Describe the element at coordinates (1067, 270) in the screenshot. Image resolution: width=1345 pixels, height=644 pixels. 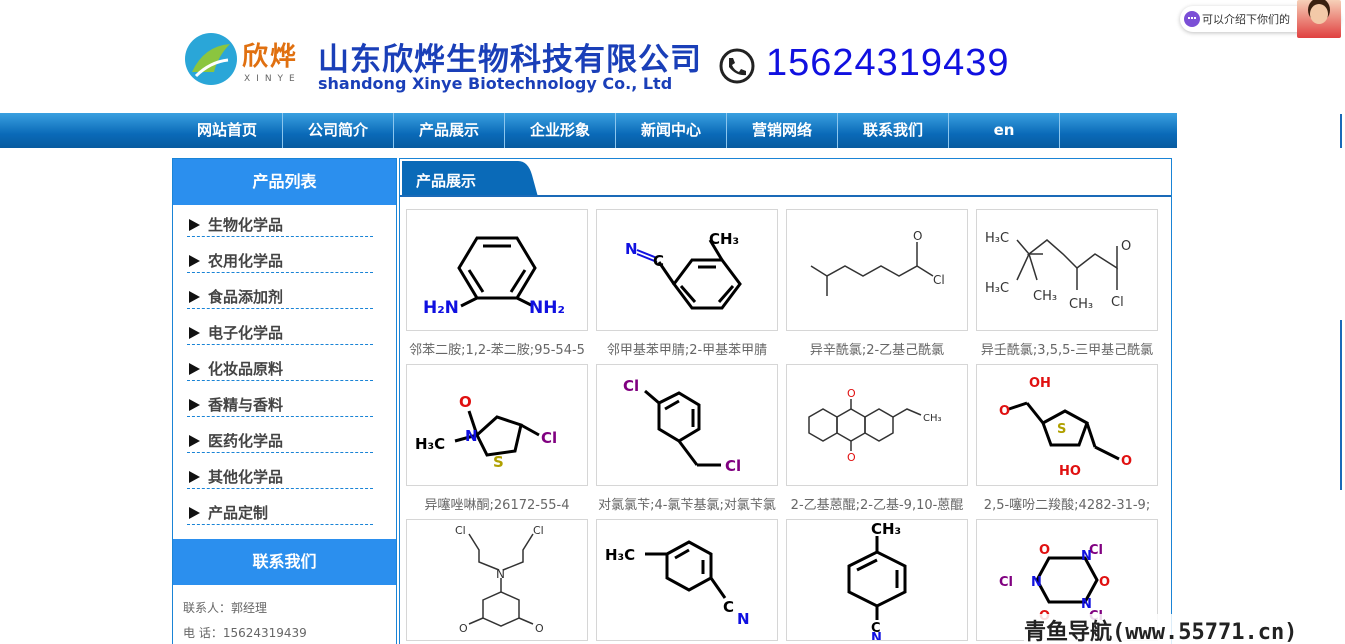
I see `product-image: H₃C H₃C CH₃ CH₃ O Cl` at that location.